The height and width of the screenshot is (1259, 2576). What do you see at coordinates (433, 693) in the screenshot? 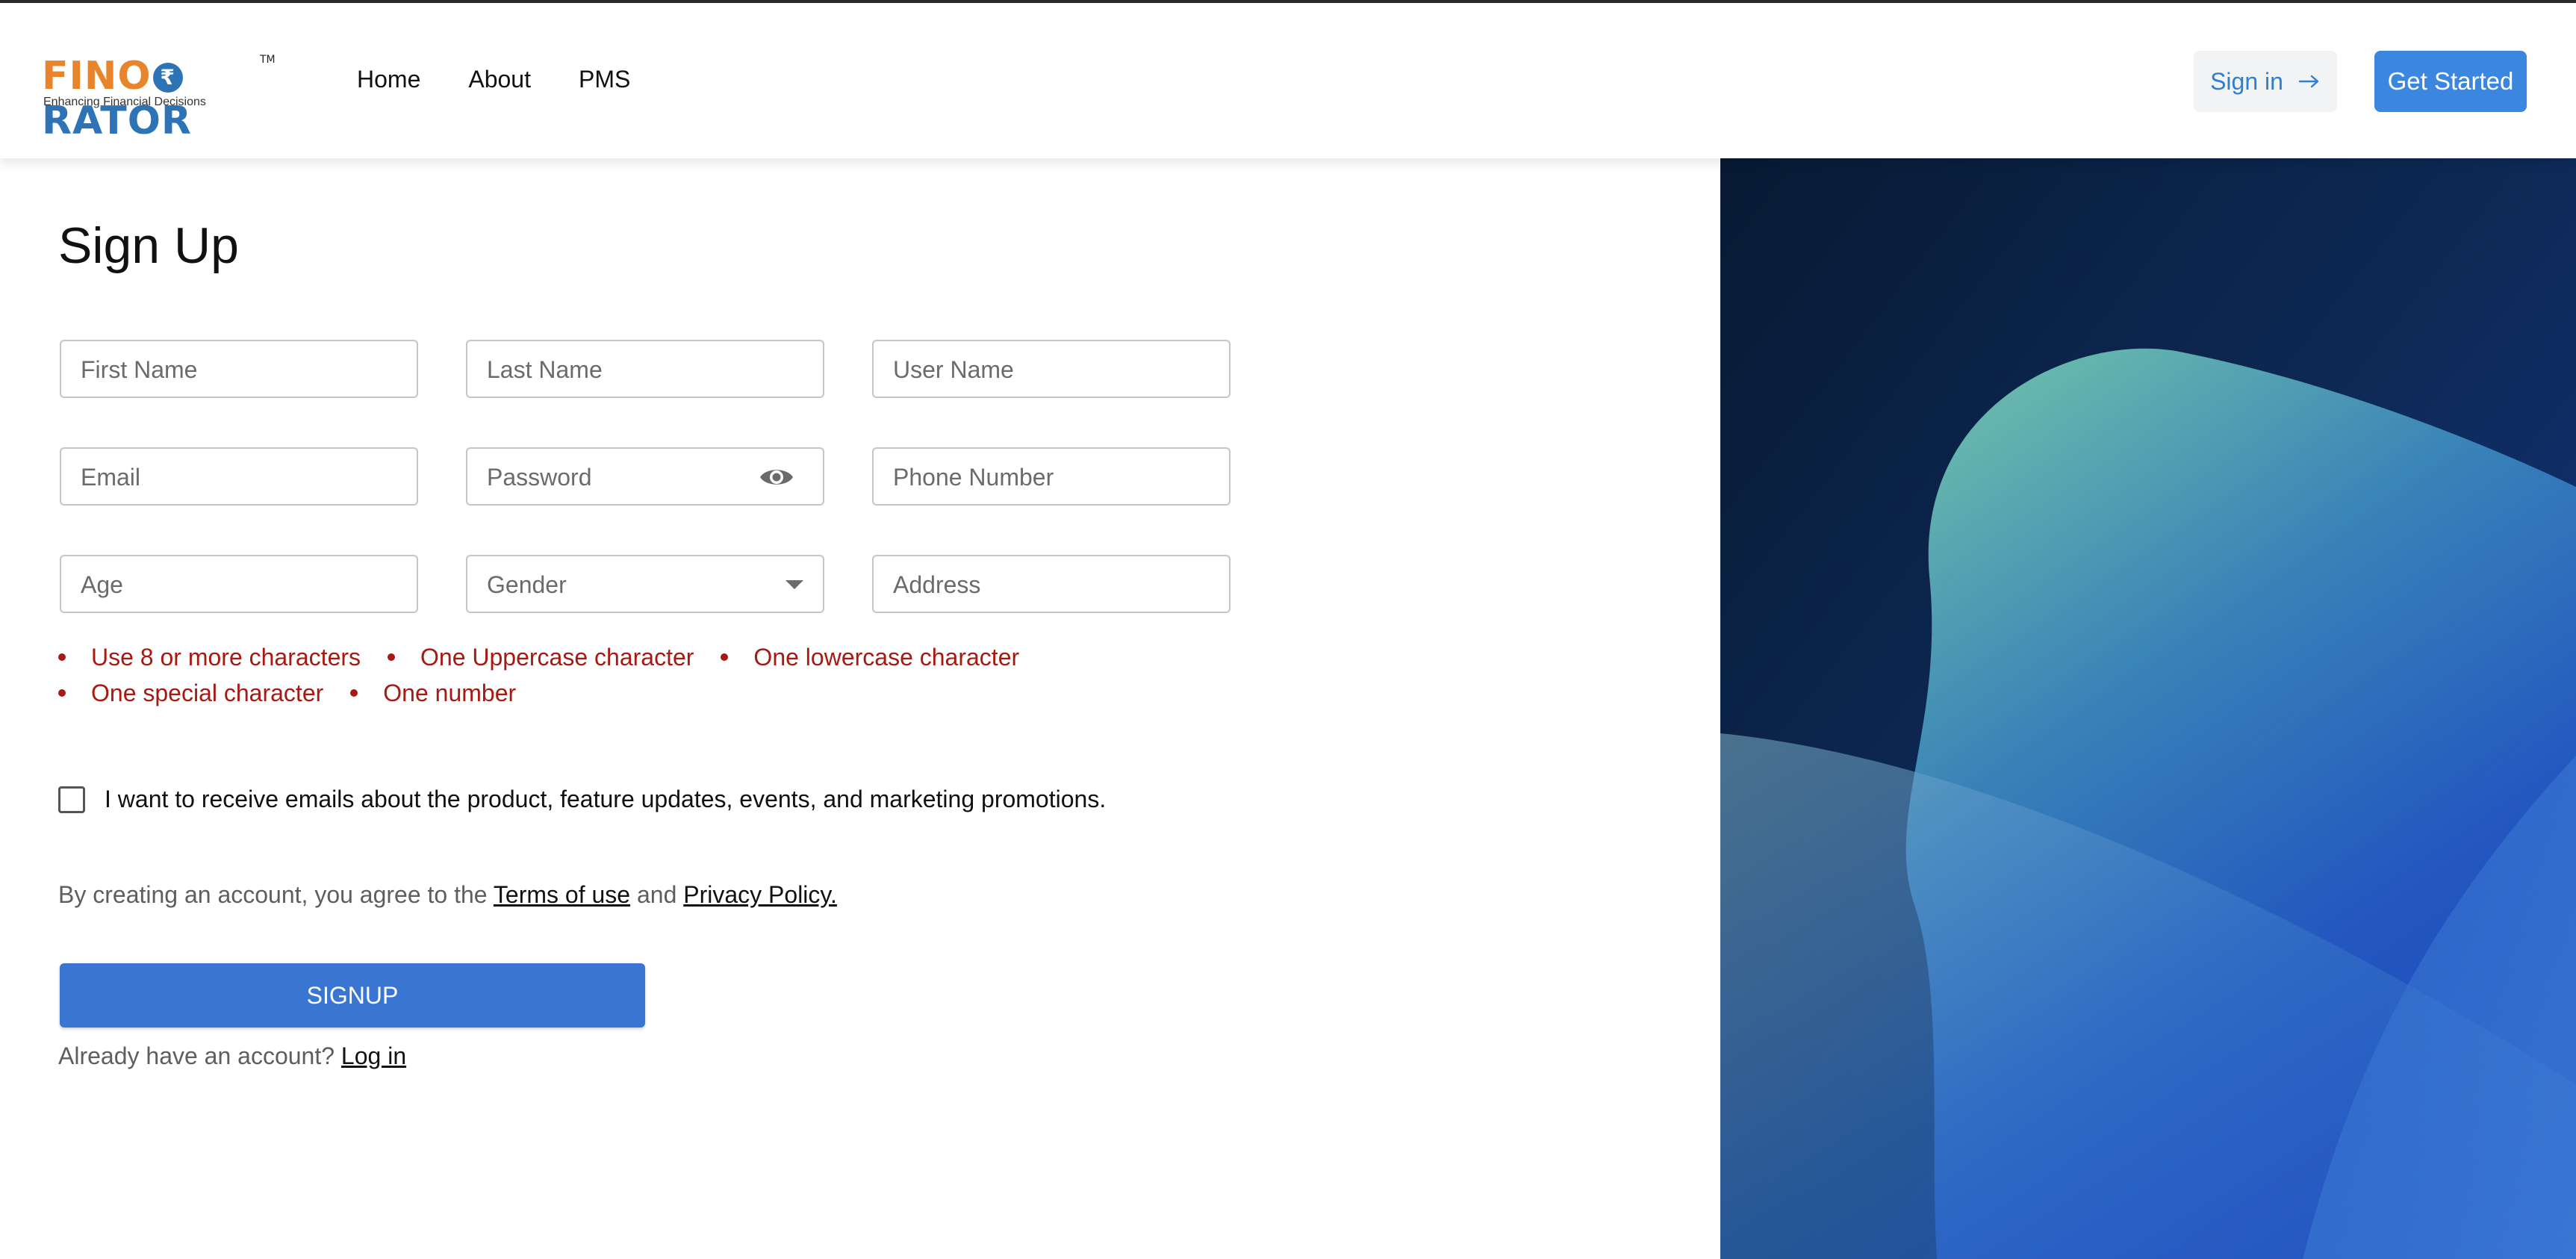
I see `rule-item: One number` at bounding box center [433, 693].